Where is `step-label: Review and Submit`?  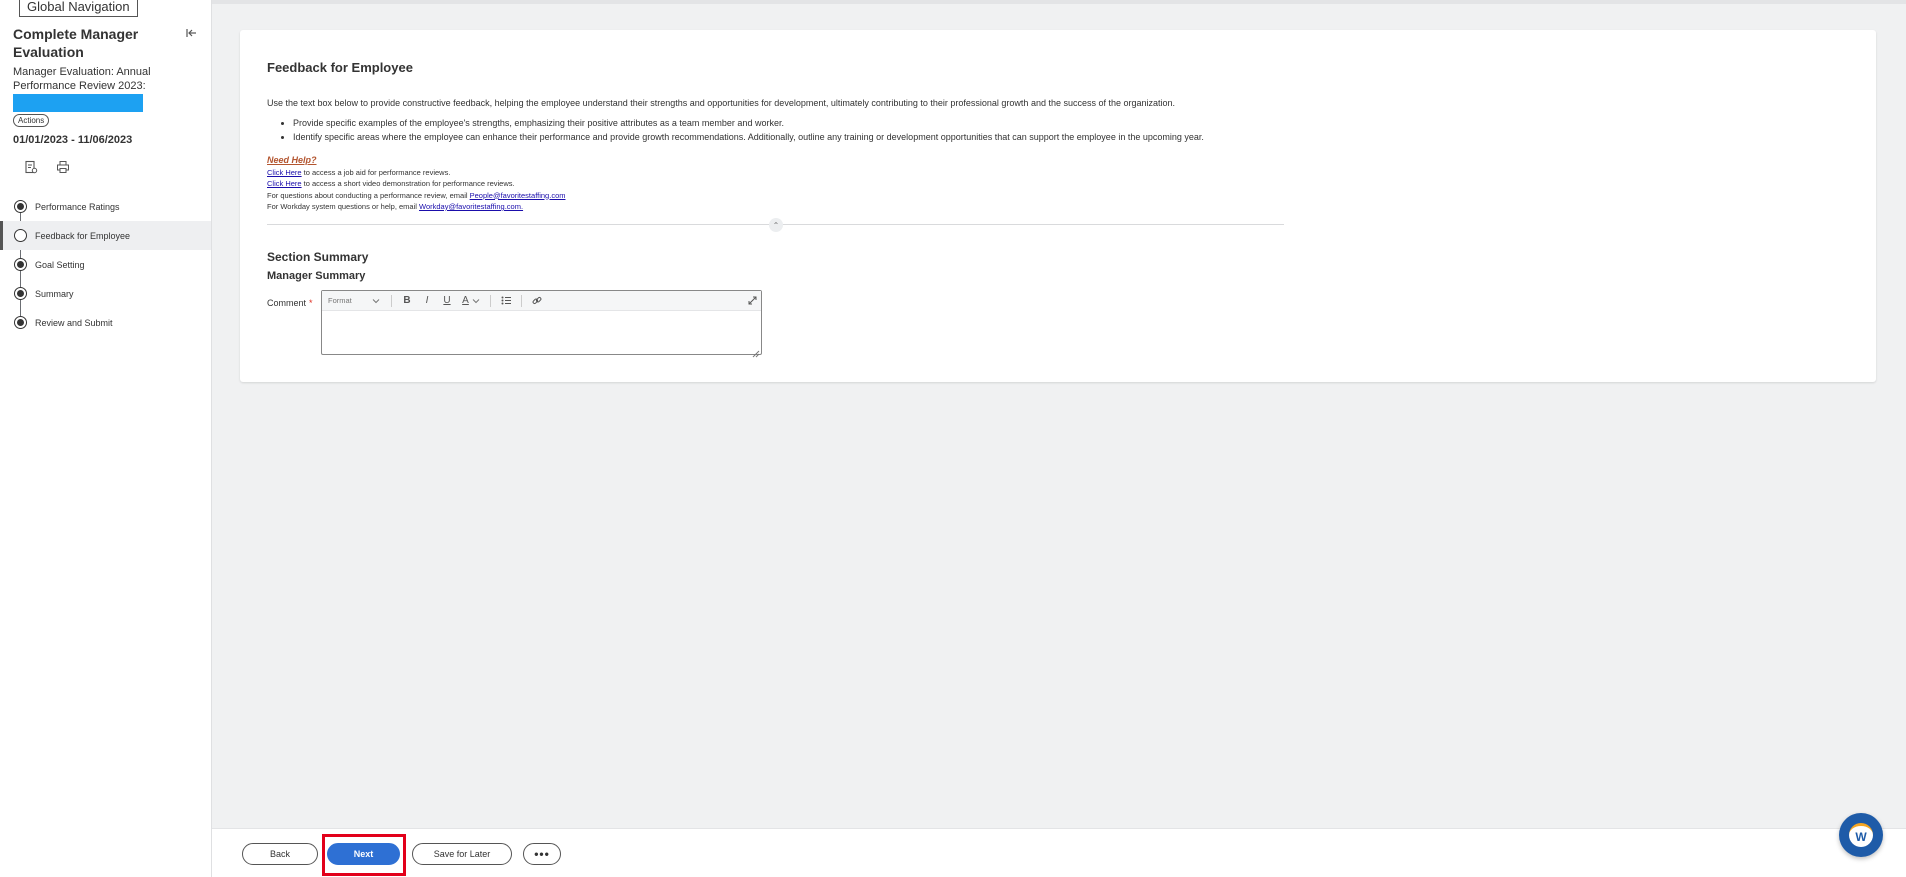 step-label: Review and Submit is located at coordinates (74, 322).